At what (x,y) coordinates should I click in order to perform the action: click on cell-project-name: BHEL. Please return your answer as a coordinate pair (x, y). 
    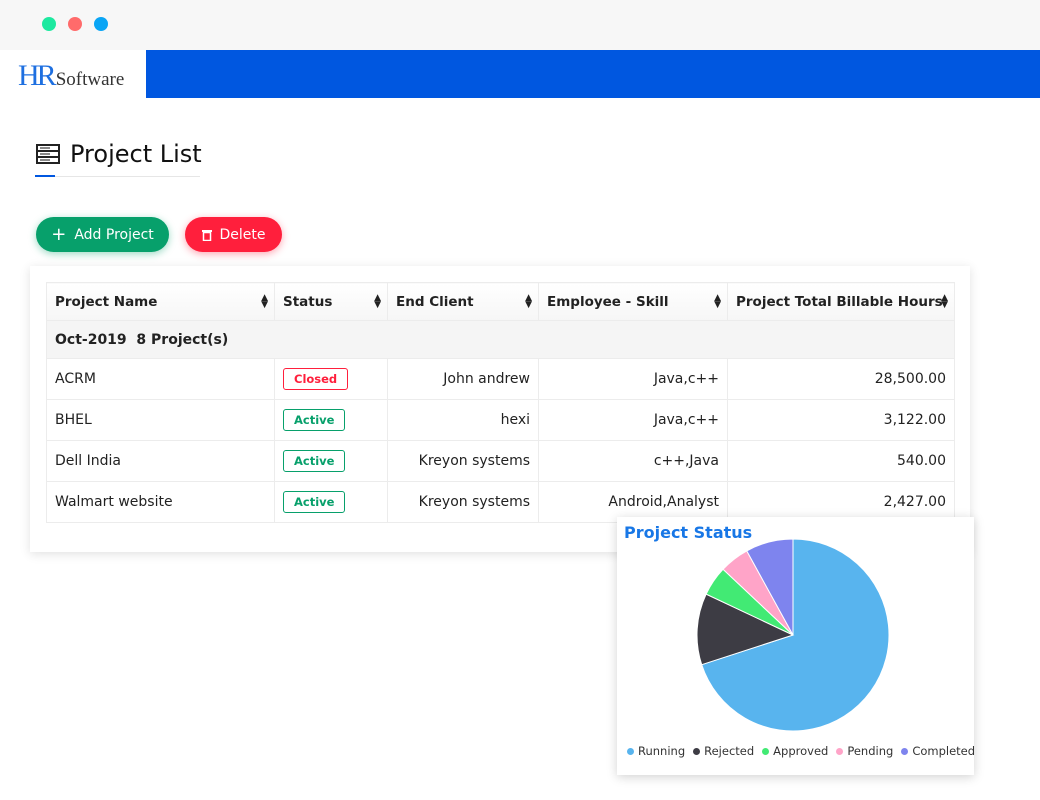
    Looking at the image, I should click on (160, 420).